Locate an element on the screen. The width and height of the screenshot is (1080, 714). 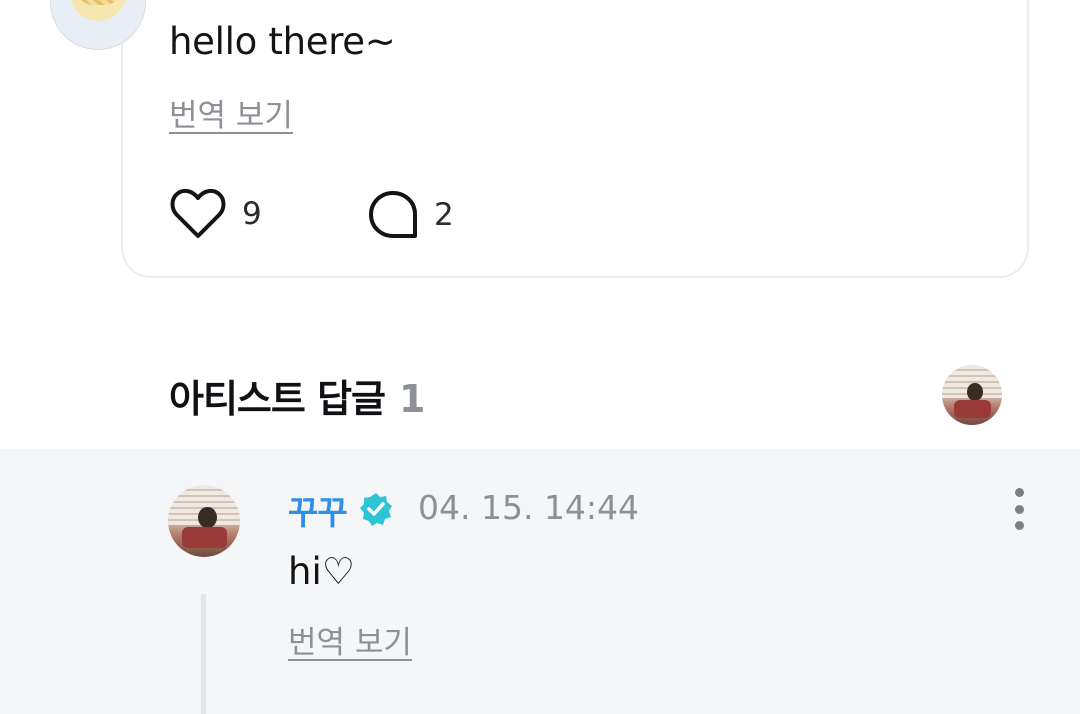
more-vertical-icon is located at coordinates (1019, 492).